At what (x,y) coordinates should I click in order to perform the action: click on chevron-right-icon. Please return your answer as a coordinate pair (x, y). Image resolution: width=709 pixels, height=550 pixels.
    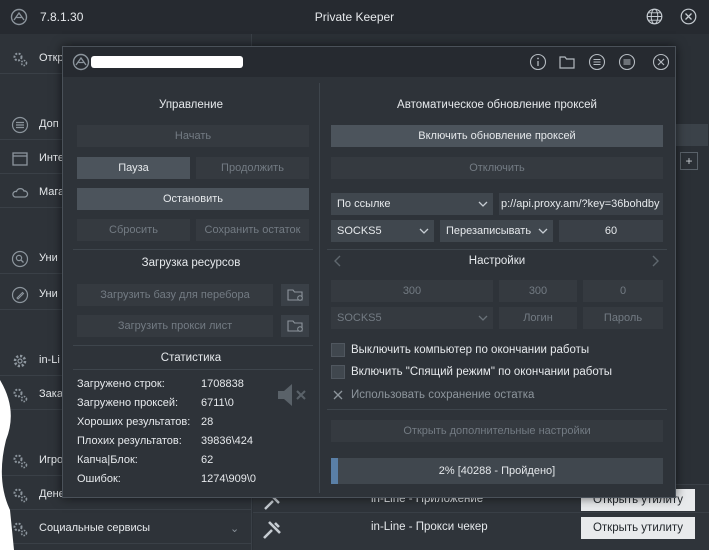
    Looking at the image, I should click on (655, 261).